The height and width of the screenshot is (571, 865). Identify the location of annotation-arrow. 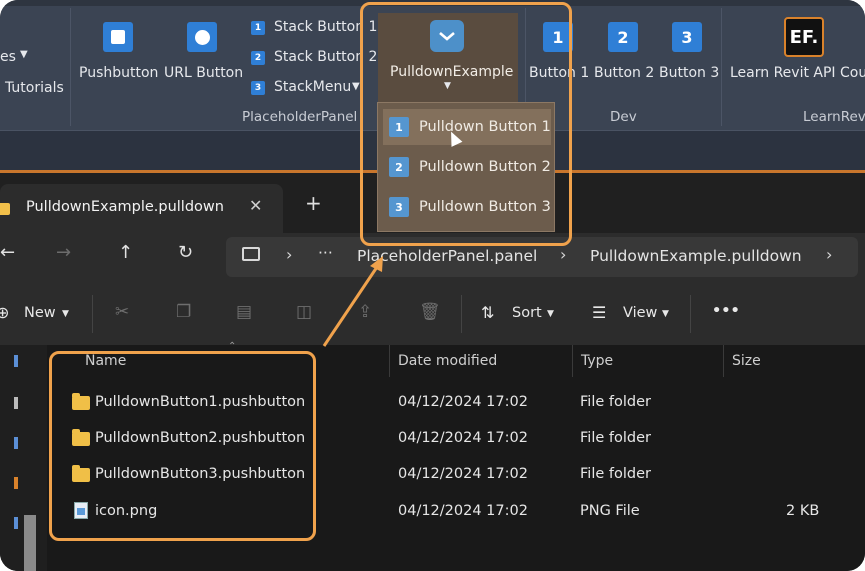
(352, 301).